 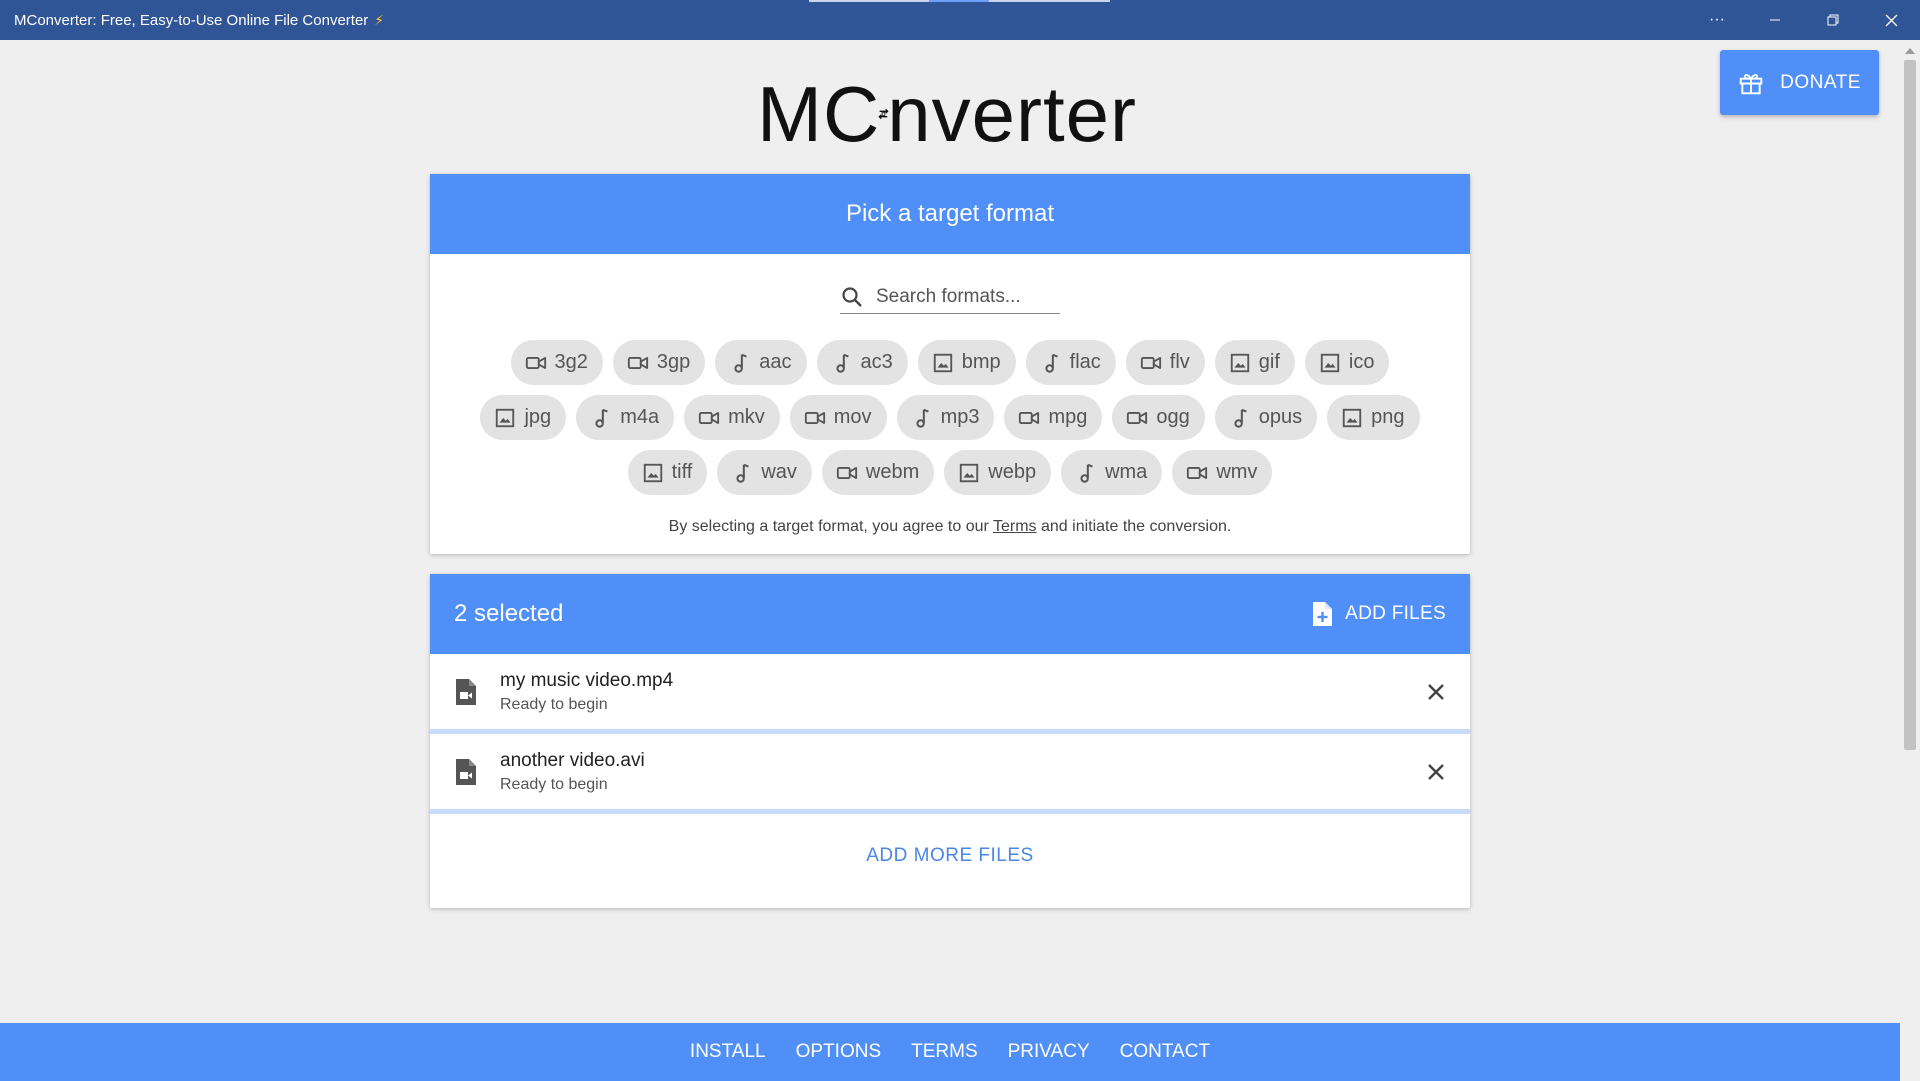 I want to click on format-chip-wav: wav, so click(x=764, y=472).